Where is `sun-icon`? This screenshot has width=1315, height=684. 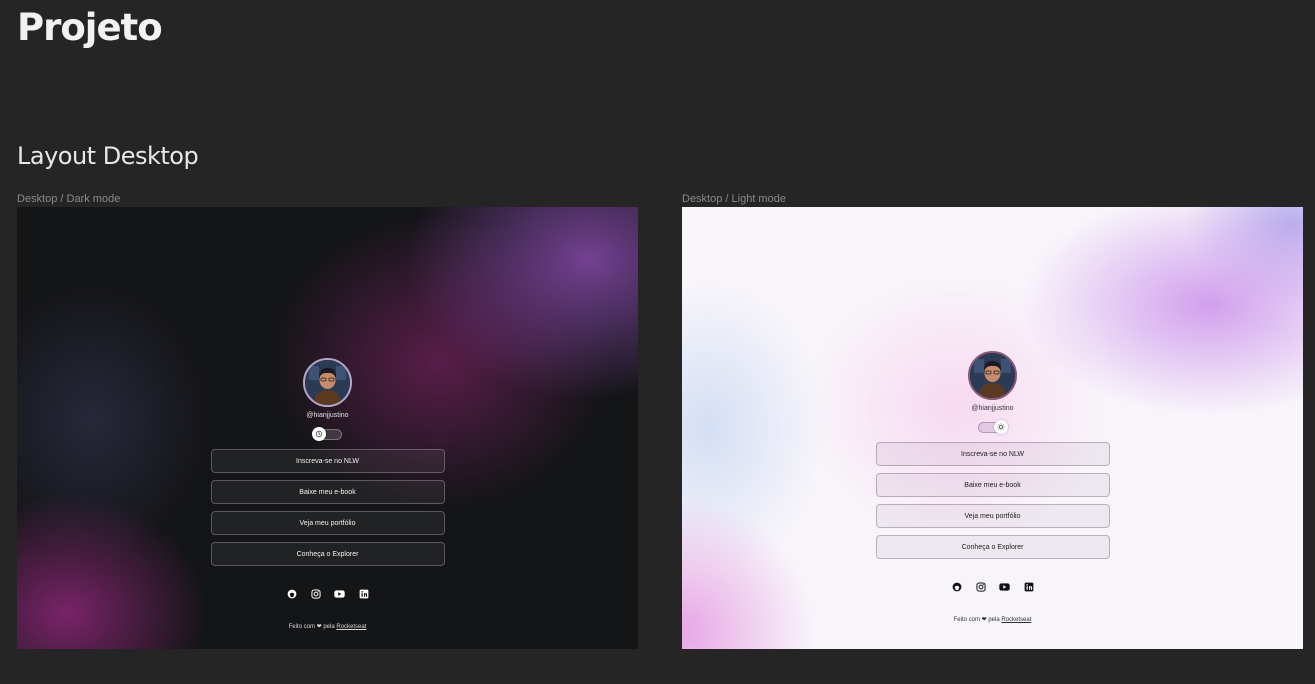 sun-icon is located at coordinates (1001, 427).